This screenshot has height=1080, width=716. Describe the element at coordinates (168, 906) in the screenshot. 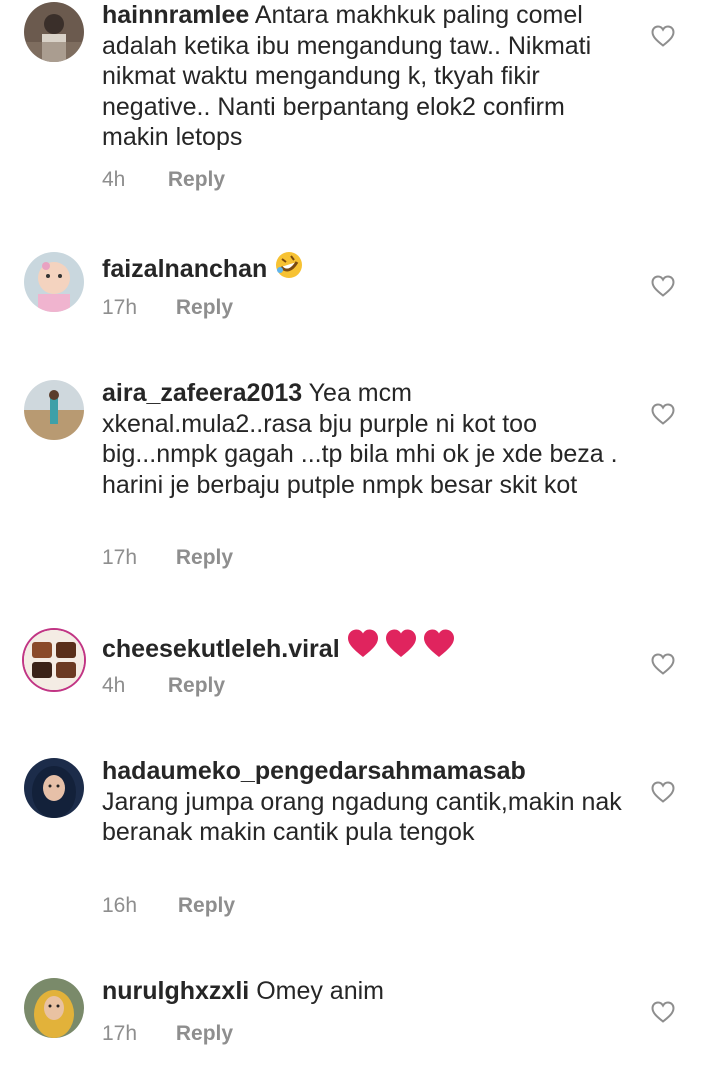

I see `comment-meta: 16h Reply` at that location.